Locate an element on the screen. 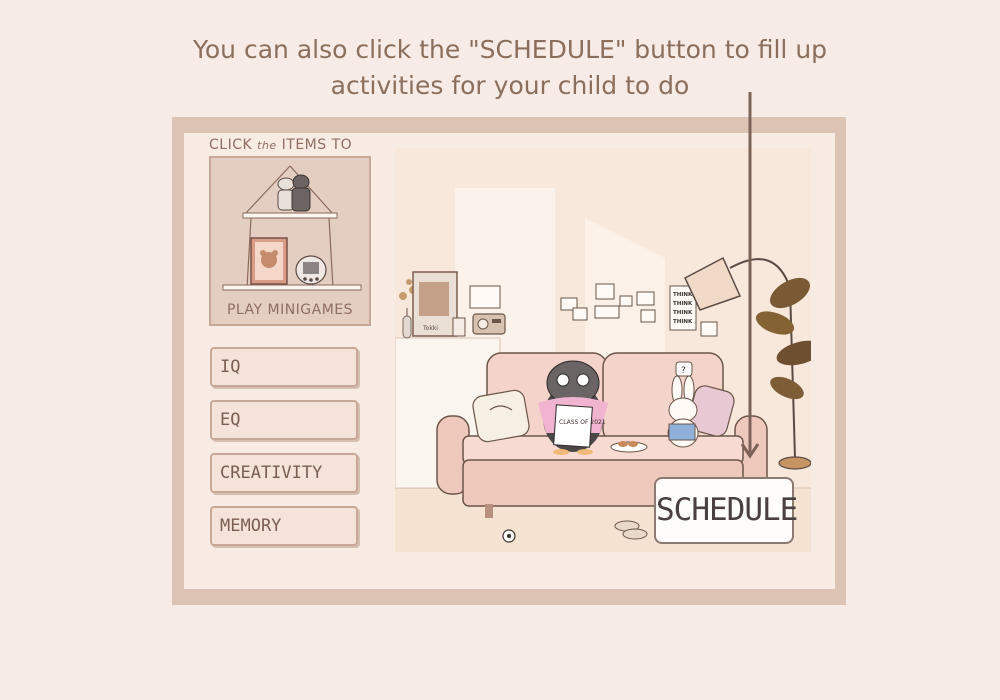  minigames-shelf: PLAY MINIGAMES is located at coordinates (290, 241).